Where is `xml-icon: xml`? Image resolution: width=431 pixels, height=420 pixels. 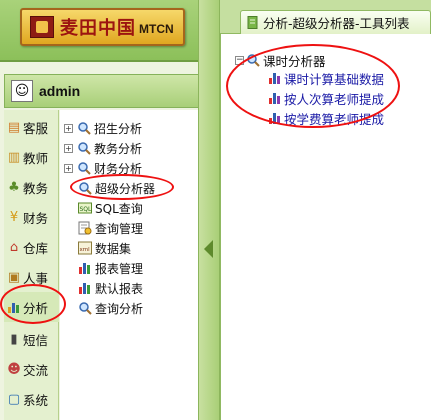
xml-icon: xml is located at coordinates (85, 248).